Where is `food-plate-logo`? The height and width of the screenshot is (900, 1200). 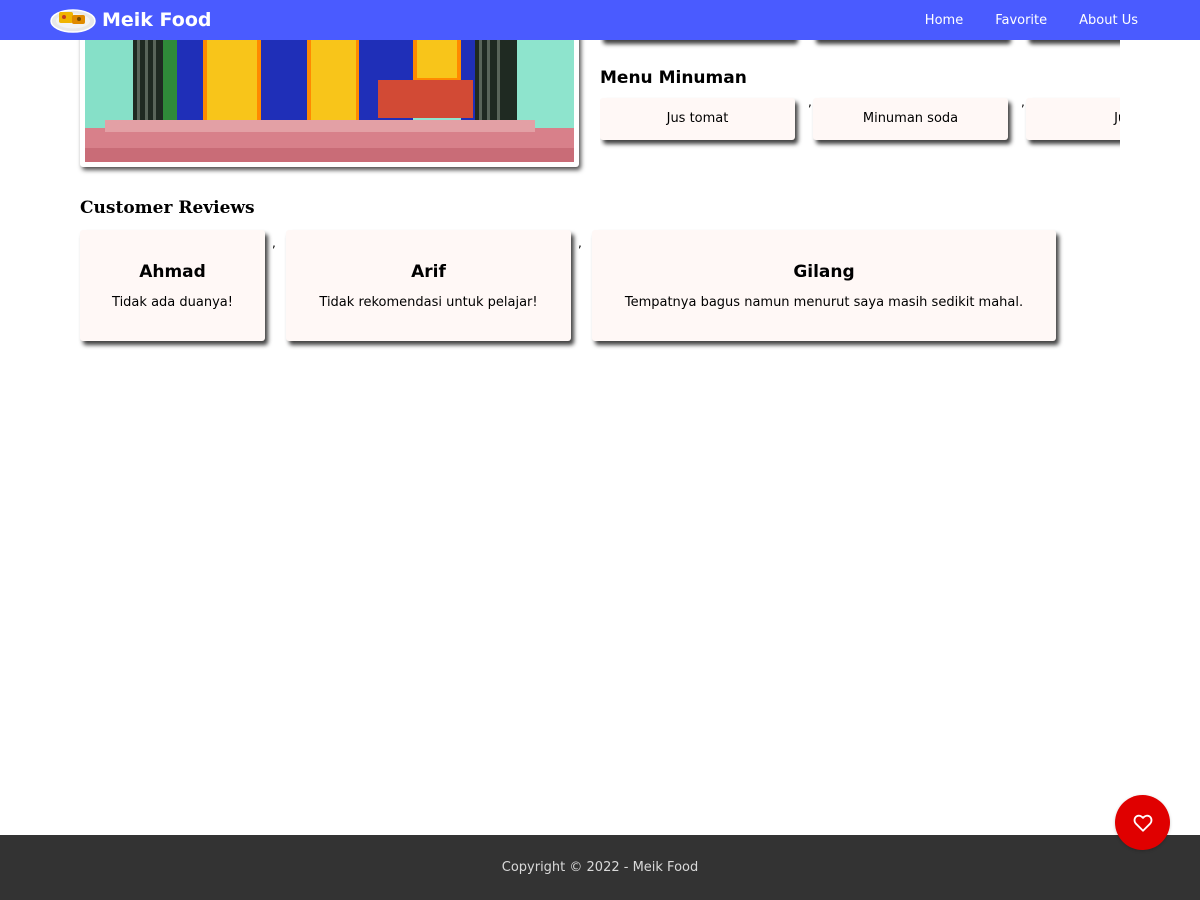 food-plate-logo is located at coordinates (73, 21).